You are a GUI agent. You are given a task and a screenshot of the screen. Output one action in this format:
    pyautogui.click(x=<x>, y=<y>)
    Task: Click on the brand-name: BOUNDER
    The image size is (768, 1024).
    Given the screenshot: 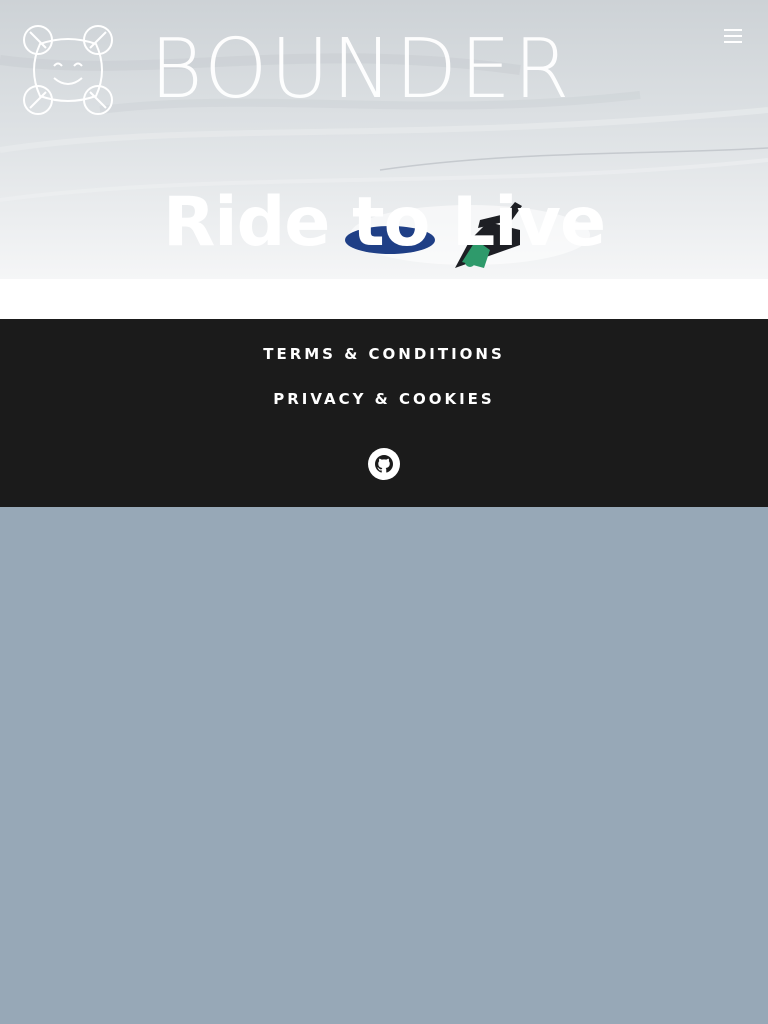 What is the action you would take?
    pyautogui.click(x=361, y=69)
    